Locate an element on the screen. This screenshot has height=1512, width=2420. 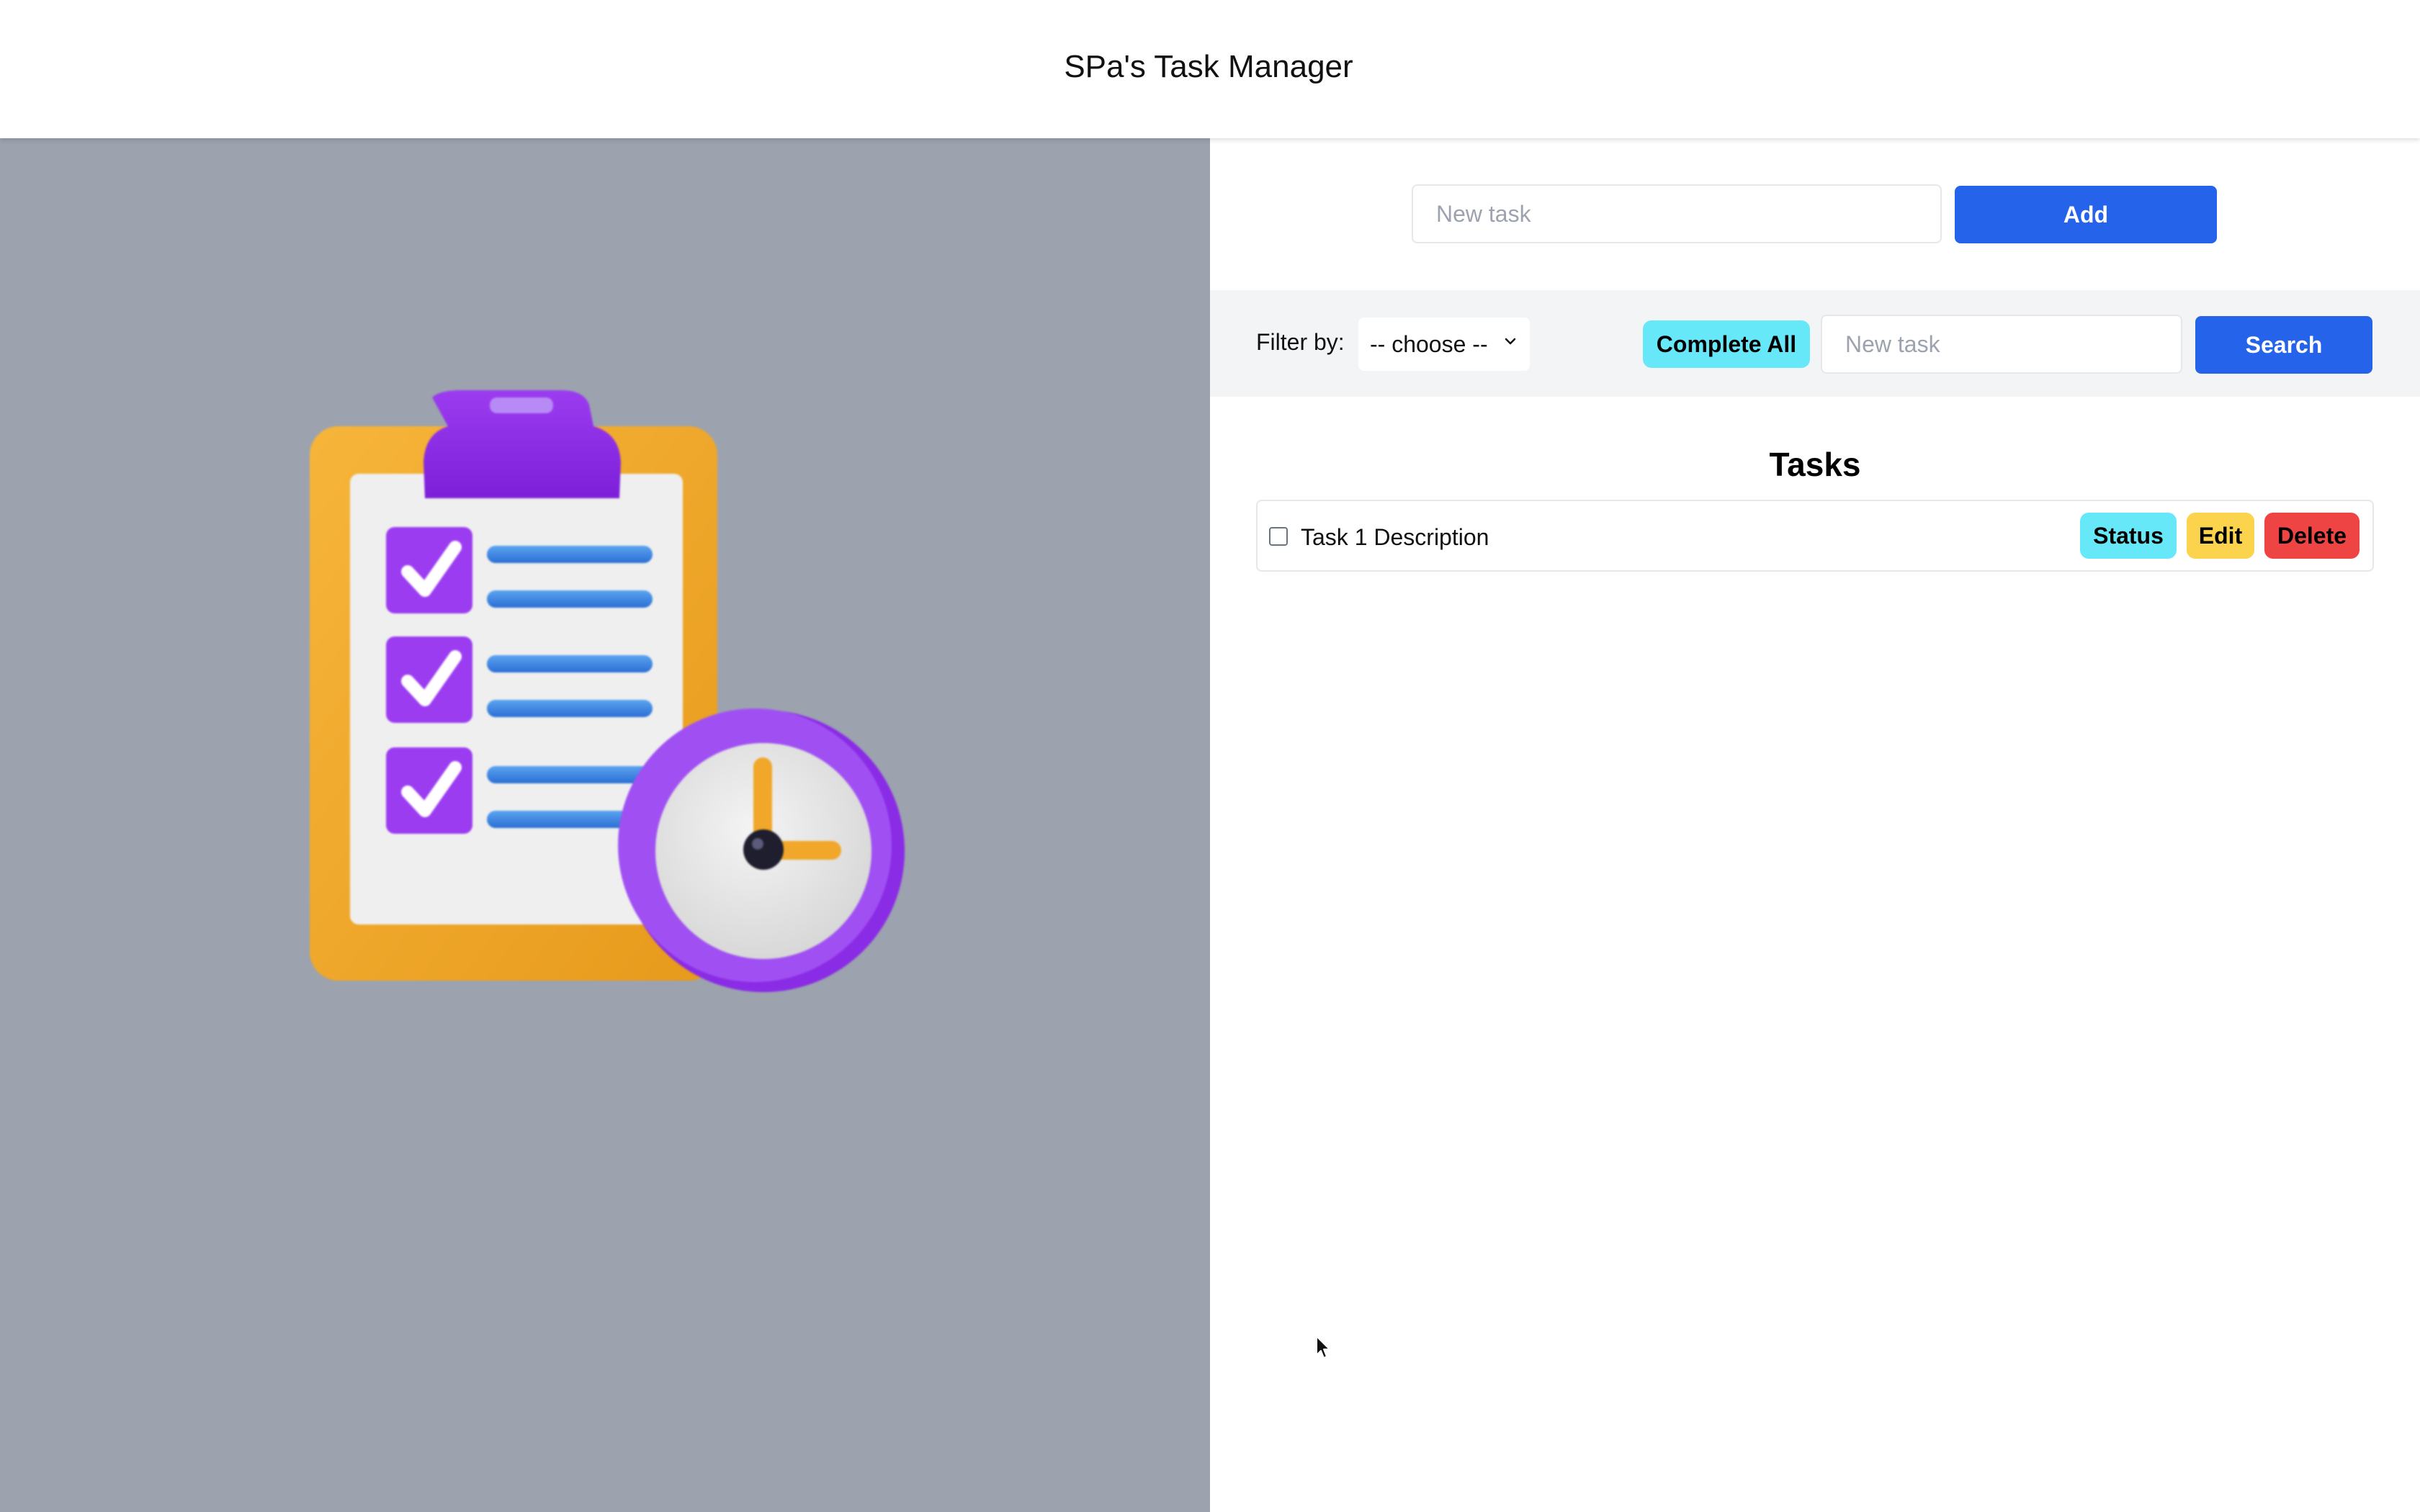
filter-select-value: -- choose -- is located at coordinates (1429, 343).